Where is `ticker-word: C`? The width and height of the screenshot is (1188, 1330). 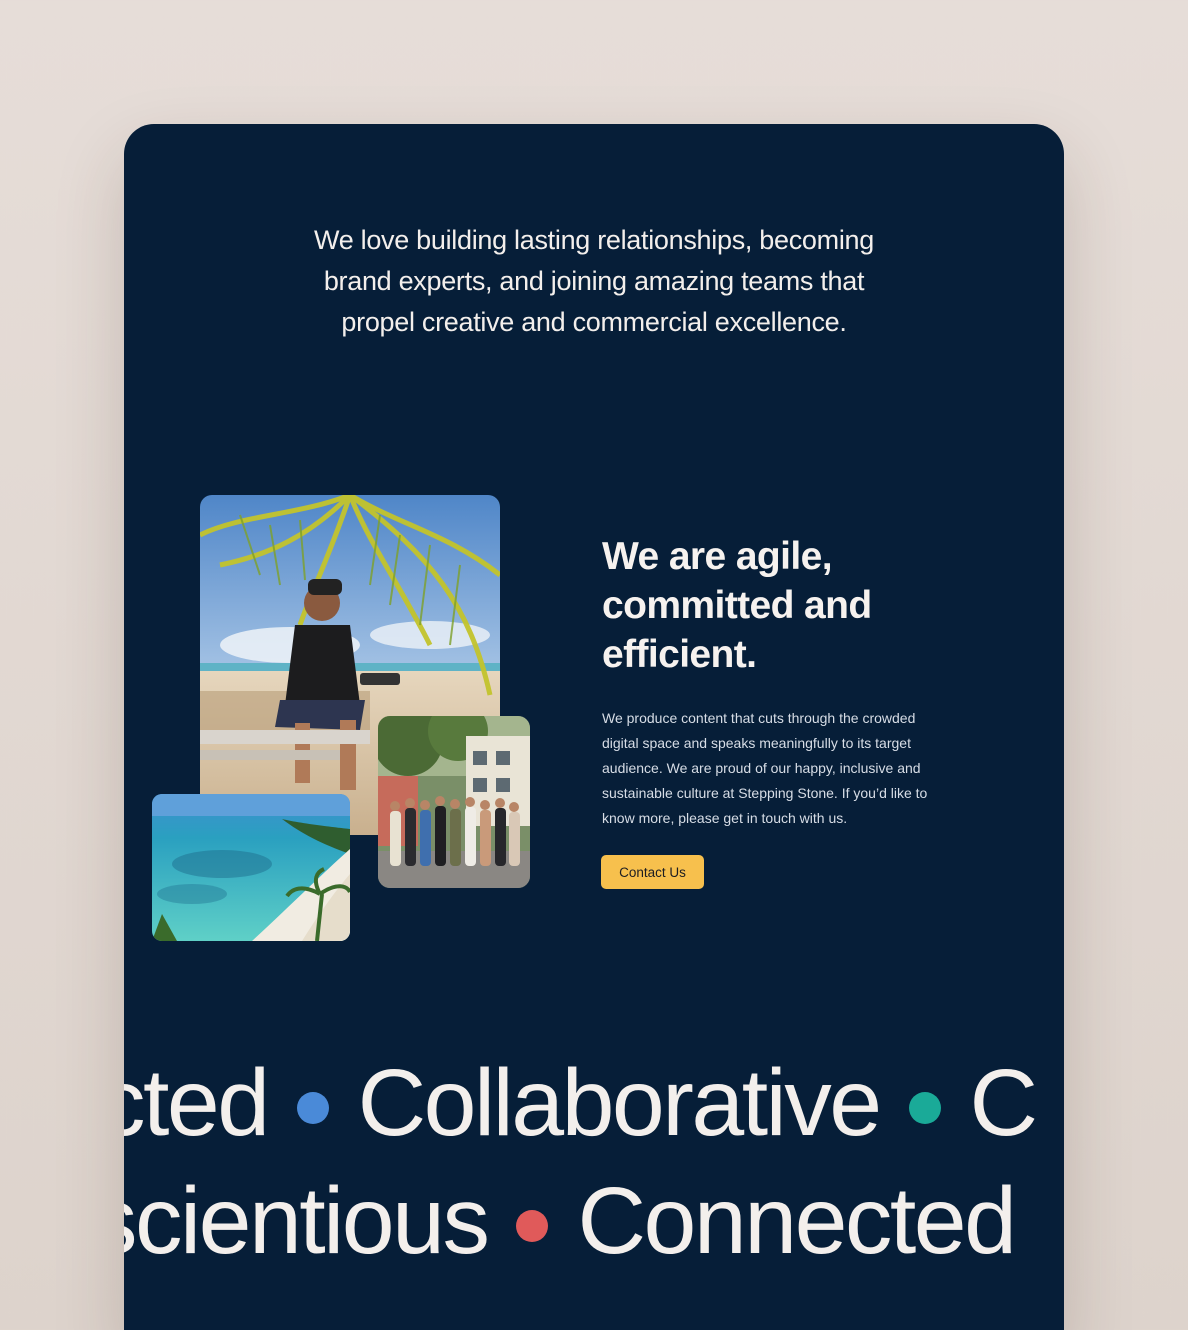 ticker-word: C is located at coordinates (1004, 1103).